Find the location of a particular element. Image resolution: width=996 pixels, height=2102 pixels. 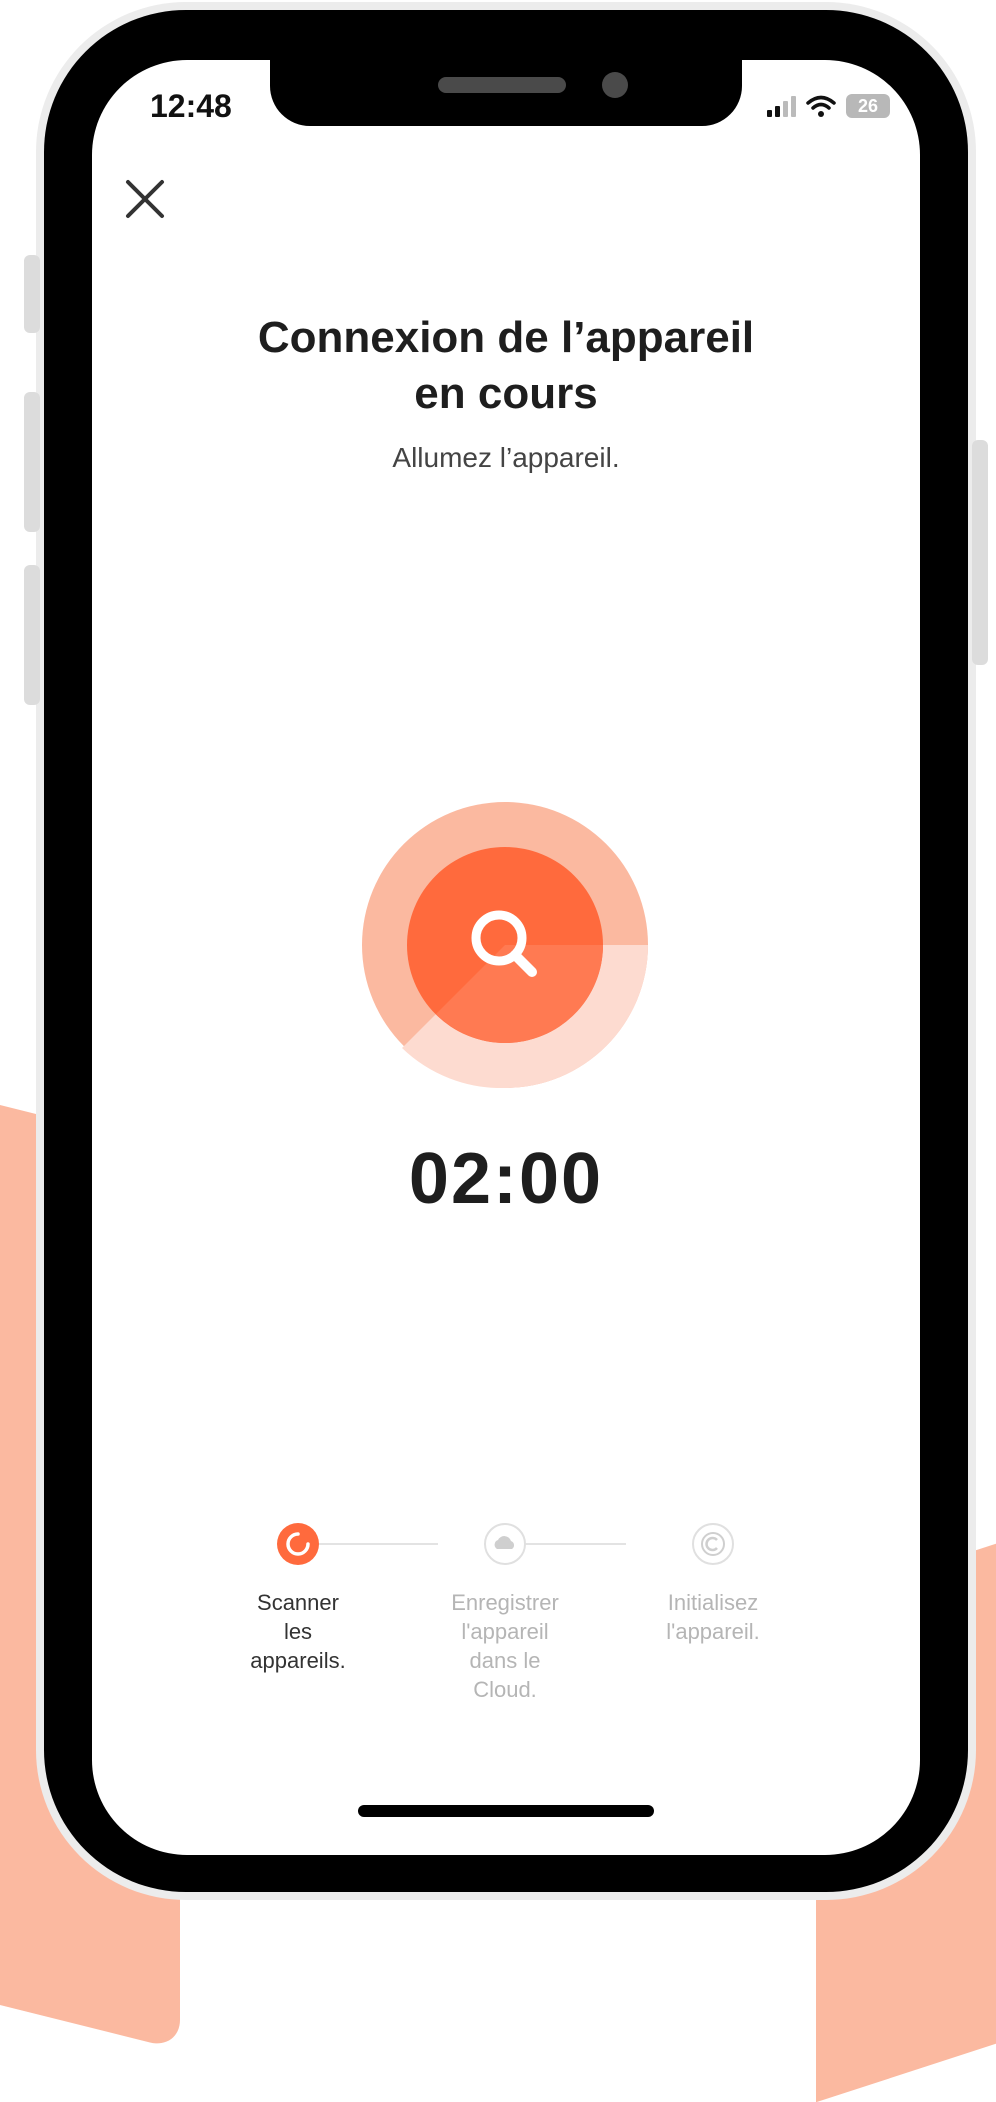

signal-icon is located at coordinates (781, 106).